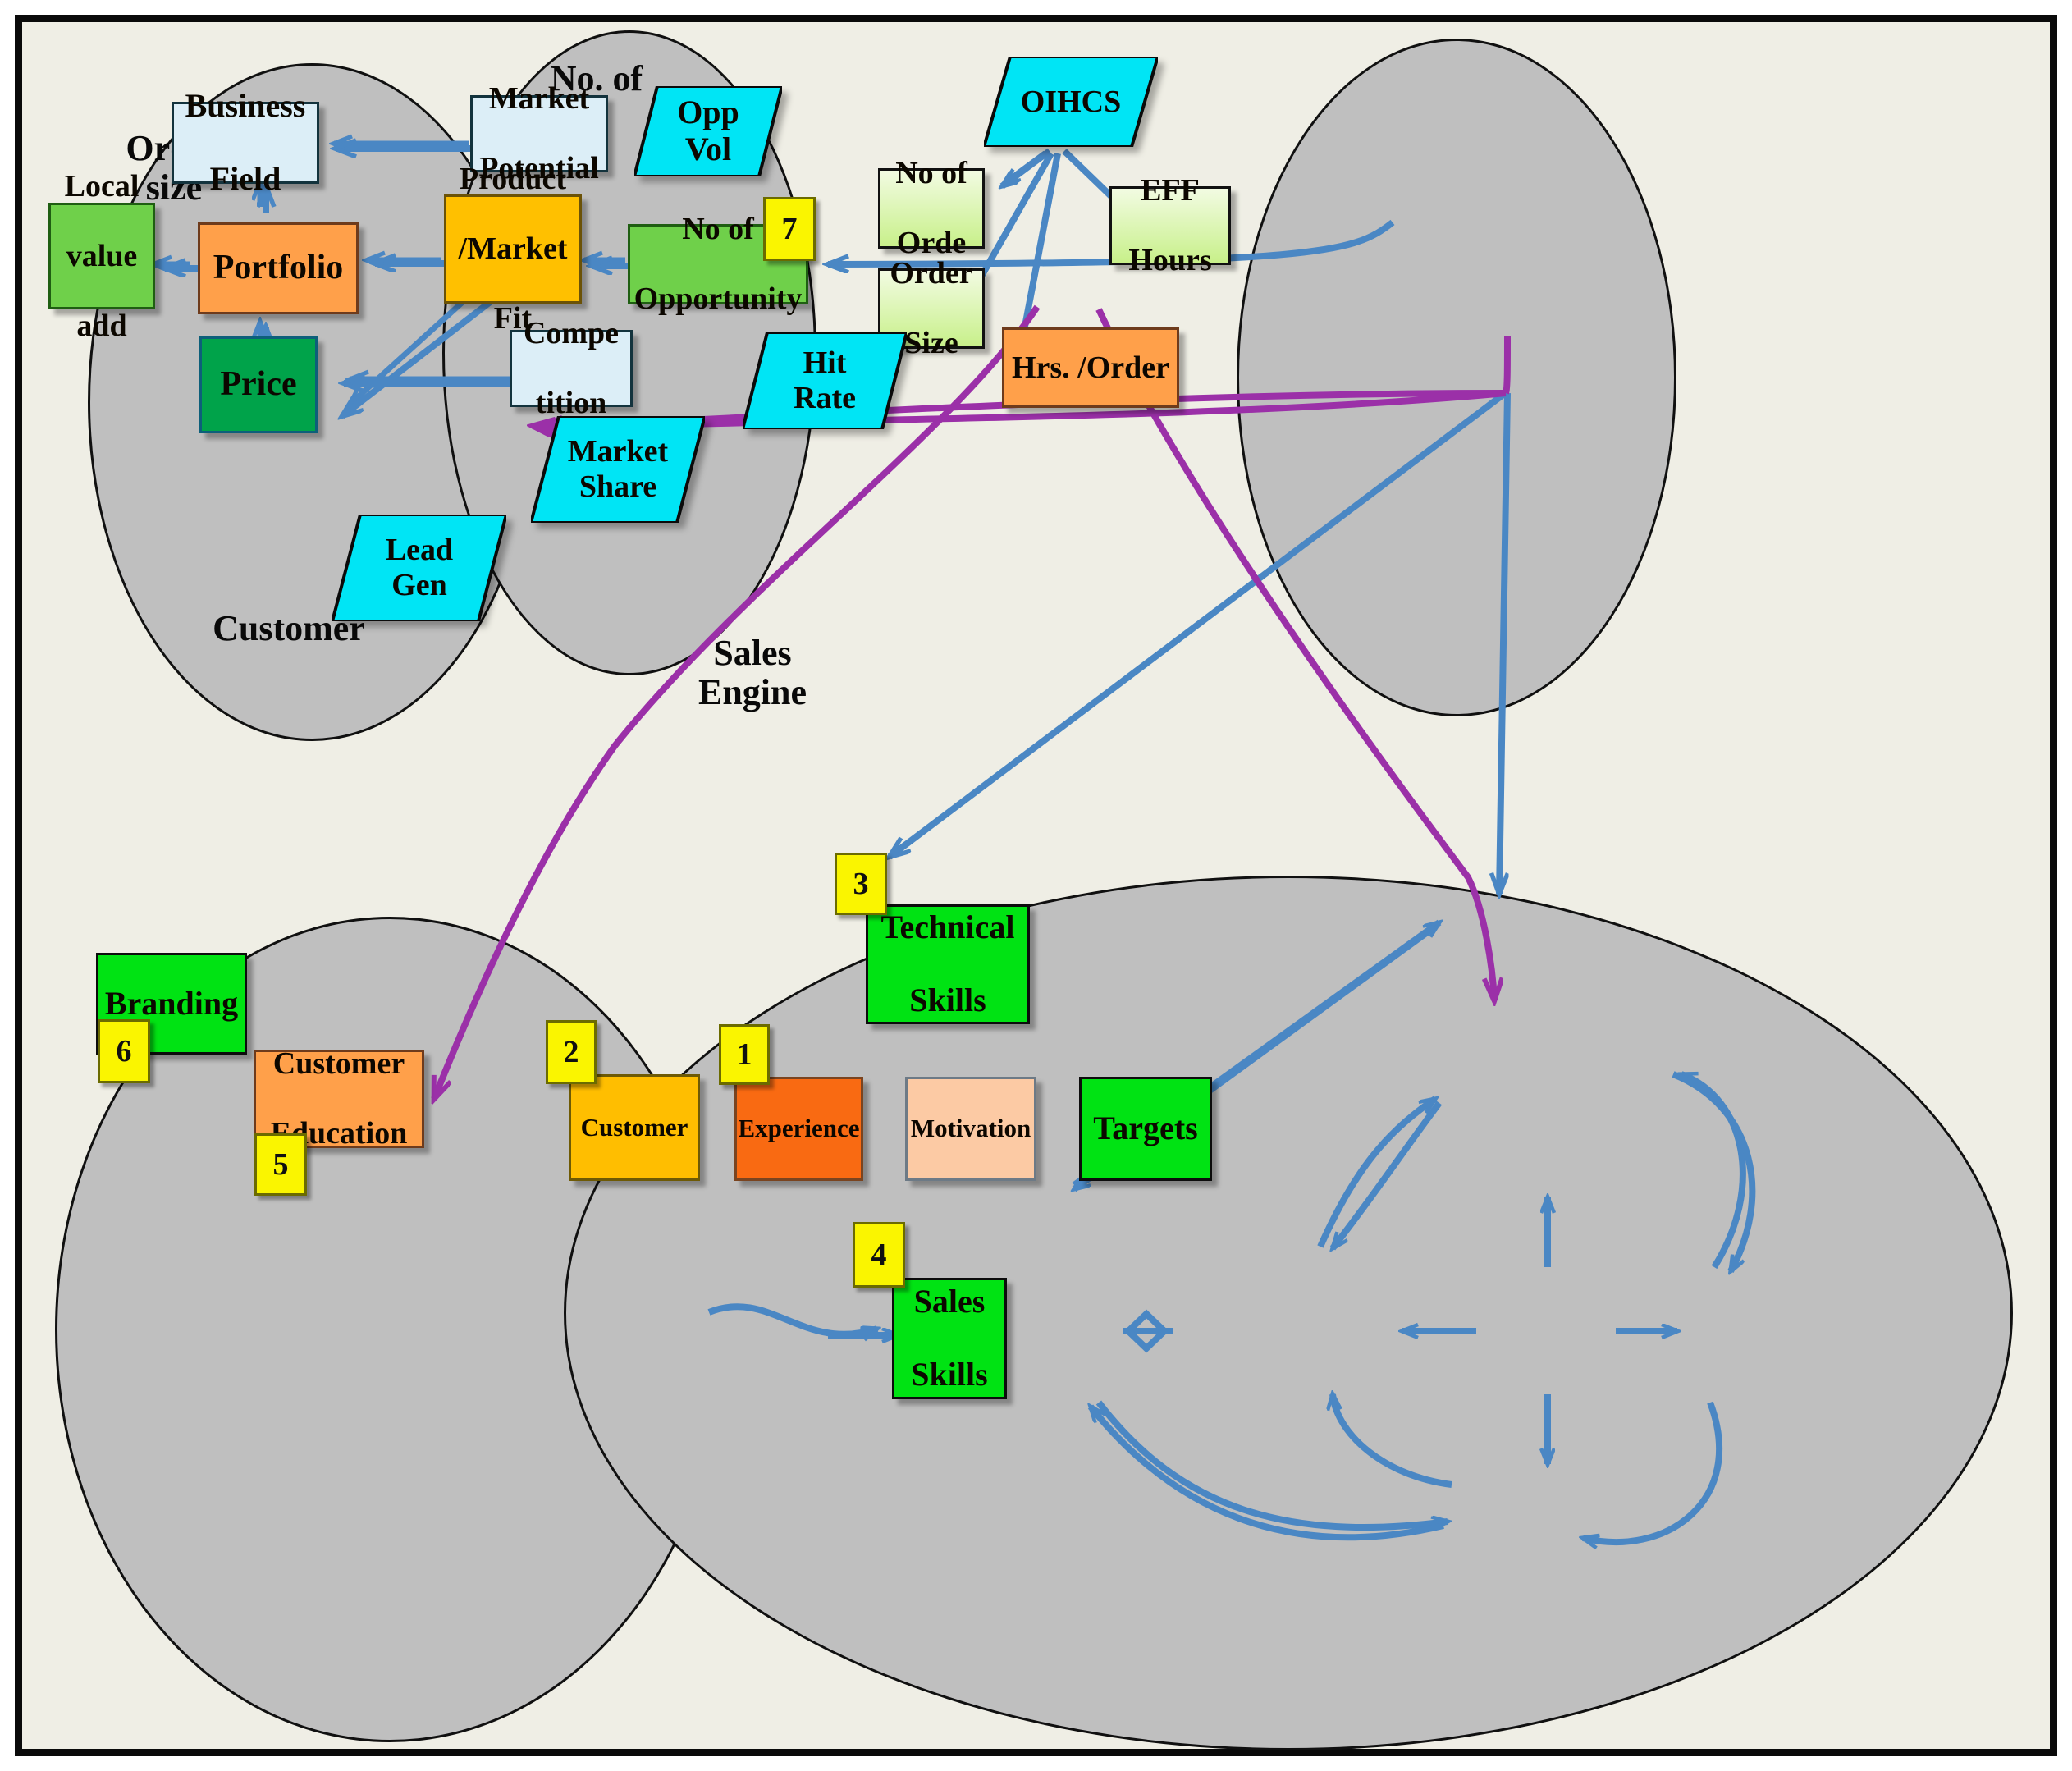  I want to click on node-business-field: Business Field, so click(245, 142).